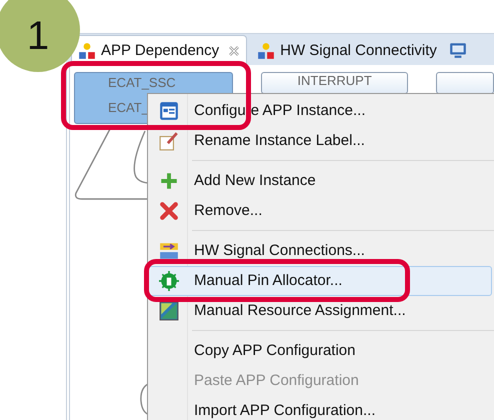 The image size is (494, 420). What do you see at coordinates (334, 80) in the screenshot?
I see `node-label: INTERRUPT` at bounding box center [334, 80].